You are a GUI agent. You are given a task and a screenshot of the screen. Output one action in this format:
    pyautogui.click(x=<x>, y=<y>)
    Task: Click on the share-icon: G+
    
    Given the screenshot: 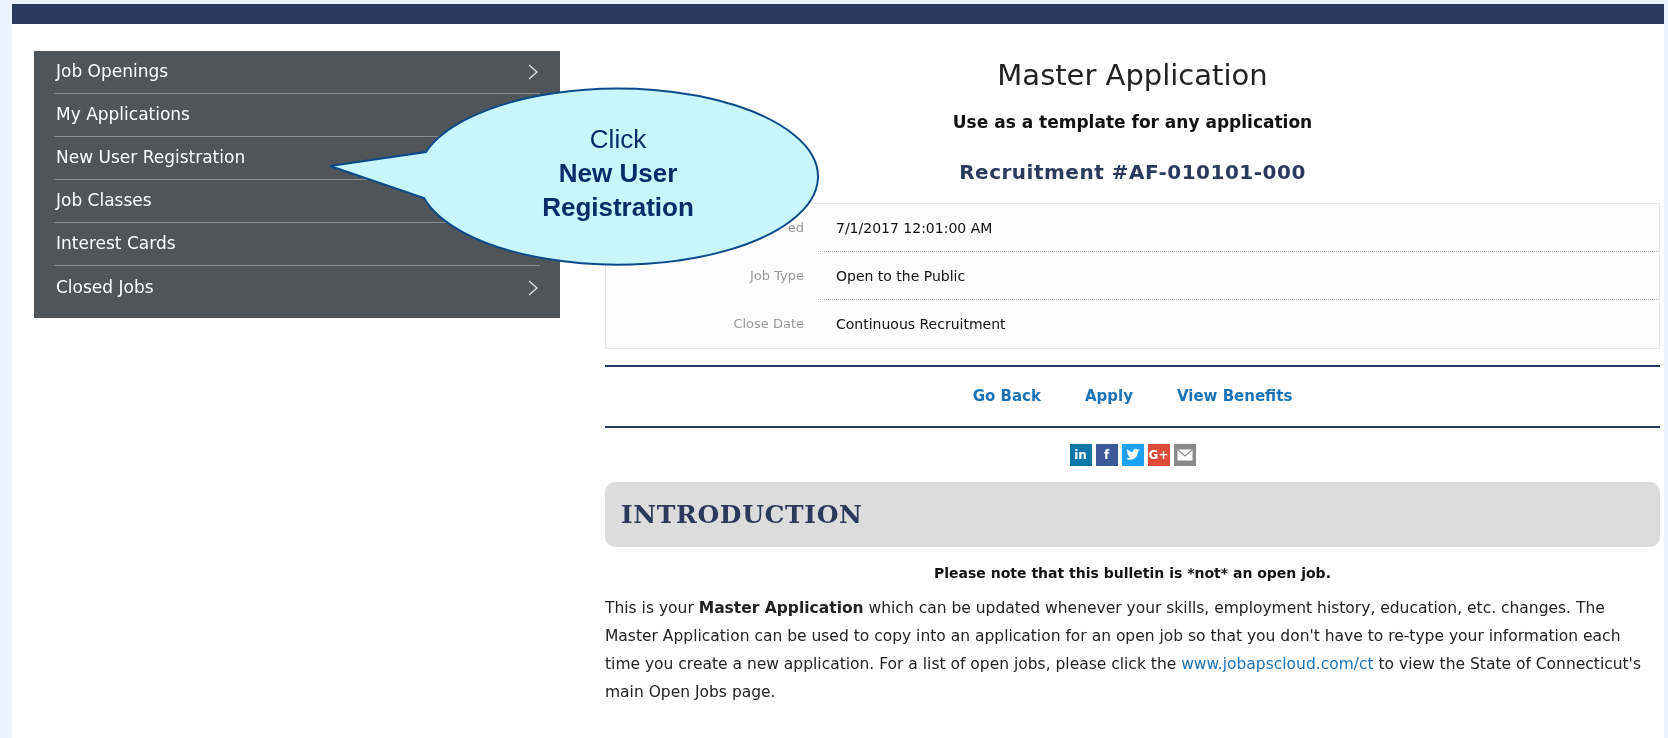 What is the action you would take?
    pyautogui.click(x=1158, y=454)
    